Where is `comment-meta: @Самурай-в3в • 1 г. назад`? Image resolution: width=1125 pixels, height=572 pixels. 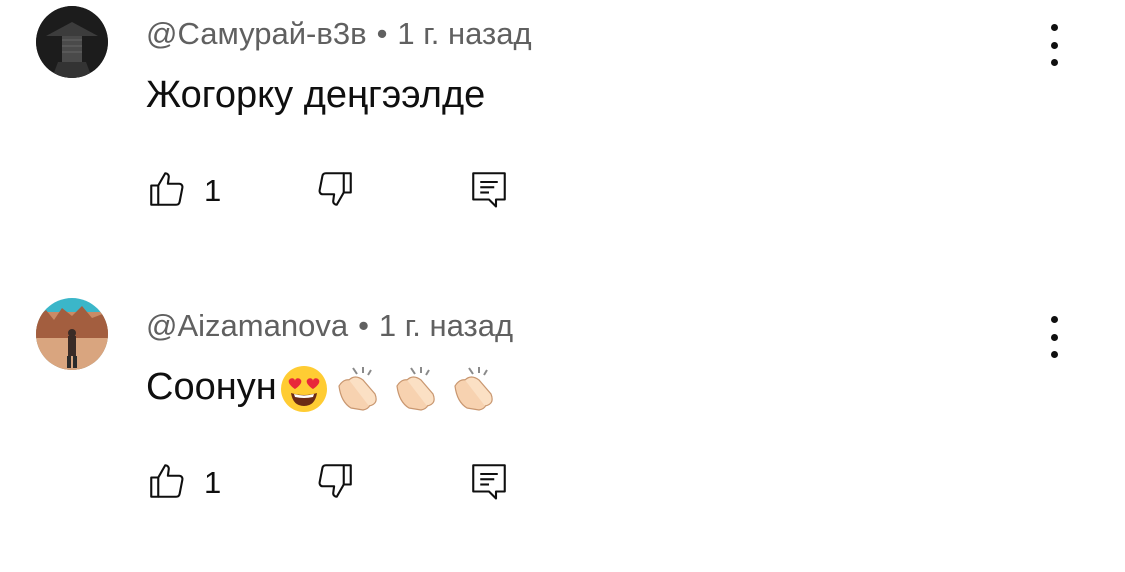 comment-meta: @Самурай-в3в • 1 г. назад is located at coordinates (339, 34).